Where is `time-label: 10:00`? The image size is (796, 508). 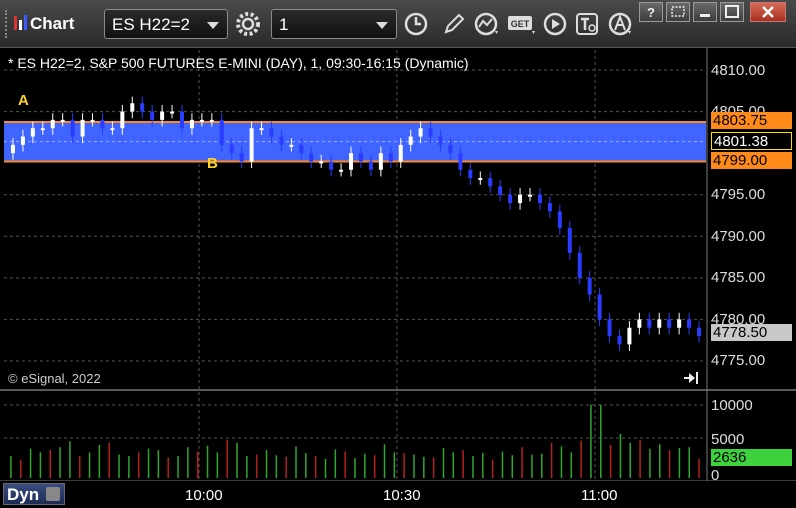
time-label: 10:00 is located at coordinates (204, 495).